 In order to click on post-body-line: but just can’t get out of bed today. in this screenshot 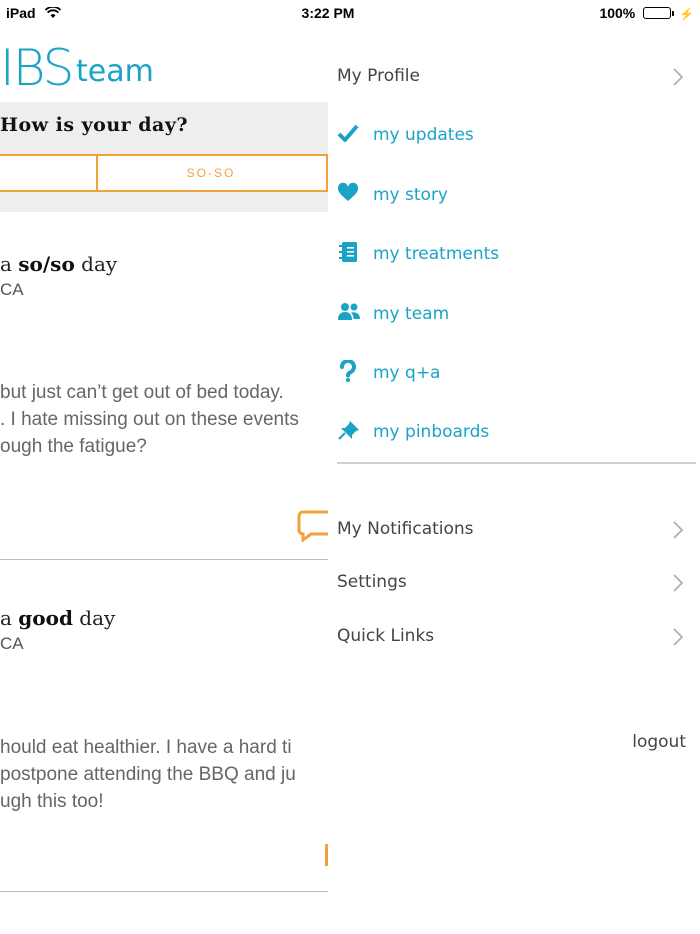, I will do `click(142, 392)`.